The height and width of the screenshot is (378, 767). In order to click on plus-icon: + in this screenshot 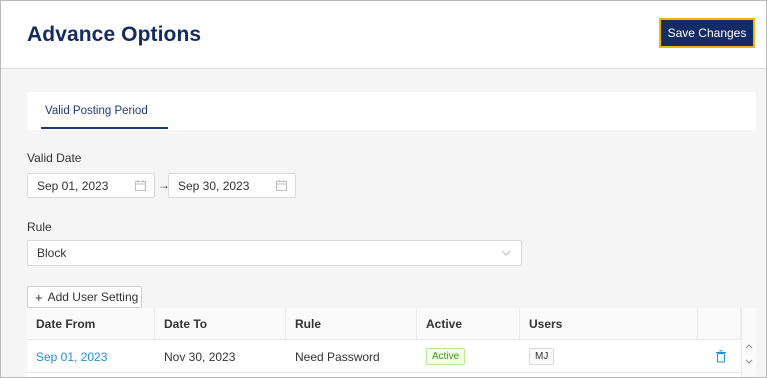, I will do `click(39, 297)`.